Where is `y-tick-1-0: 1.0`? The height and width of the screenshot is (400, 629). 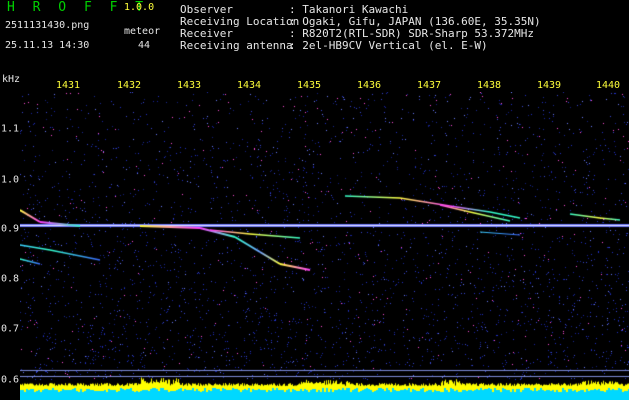 y-tick-1-0: 1.0 is located at coordinates (10, 180).